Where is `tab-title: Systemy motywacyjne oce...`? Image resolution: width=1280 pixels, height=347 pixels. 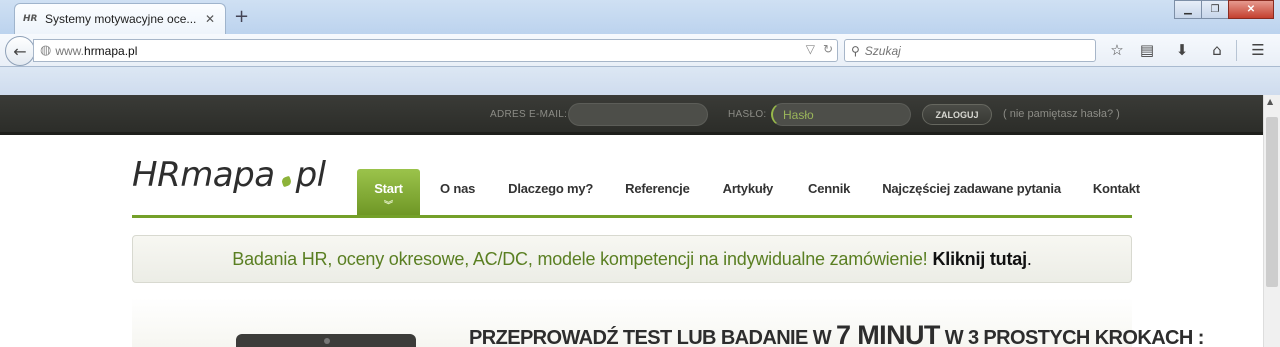 tab-title: Systemy motywacyjne oce... is located at coordinates (121, 19).